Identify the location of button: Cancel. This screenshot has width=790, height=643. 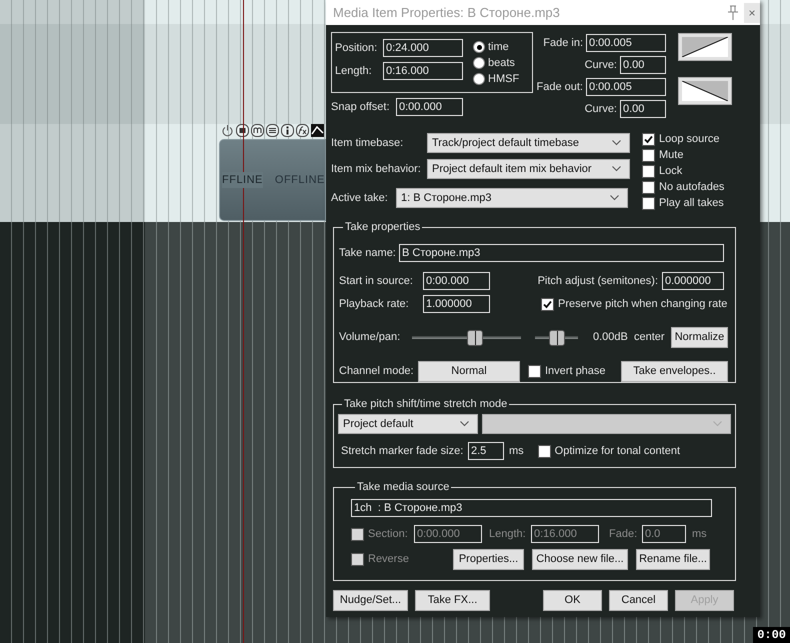
(638, 600).